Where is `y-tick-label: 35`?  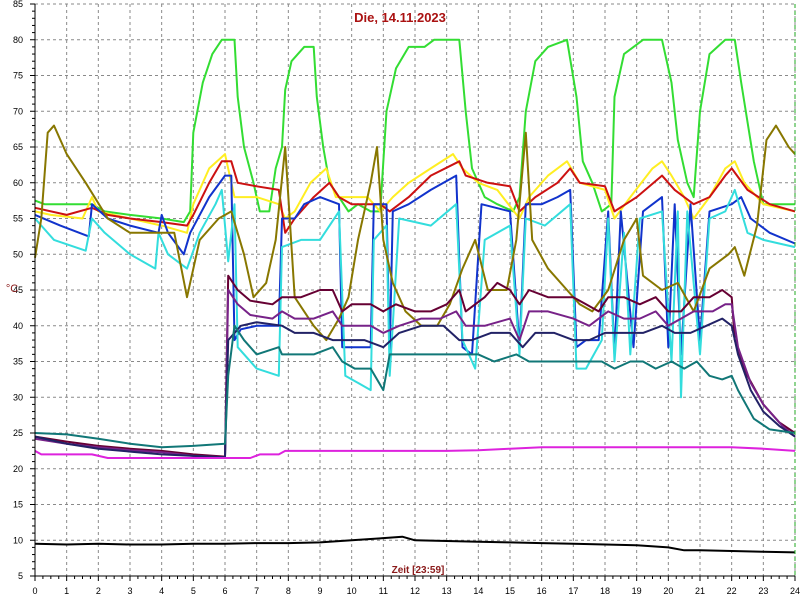
y-tick-label: 35 is located at coordinates (18, 362).